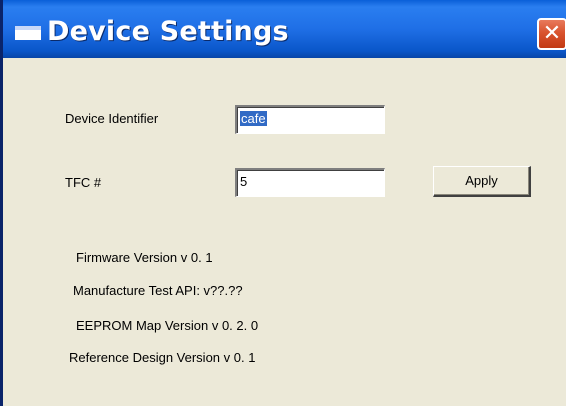  Describe the element at coordinates (482, 181) in the screenshot. I see `apply-button: Apply` at that location.